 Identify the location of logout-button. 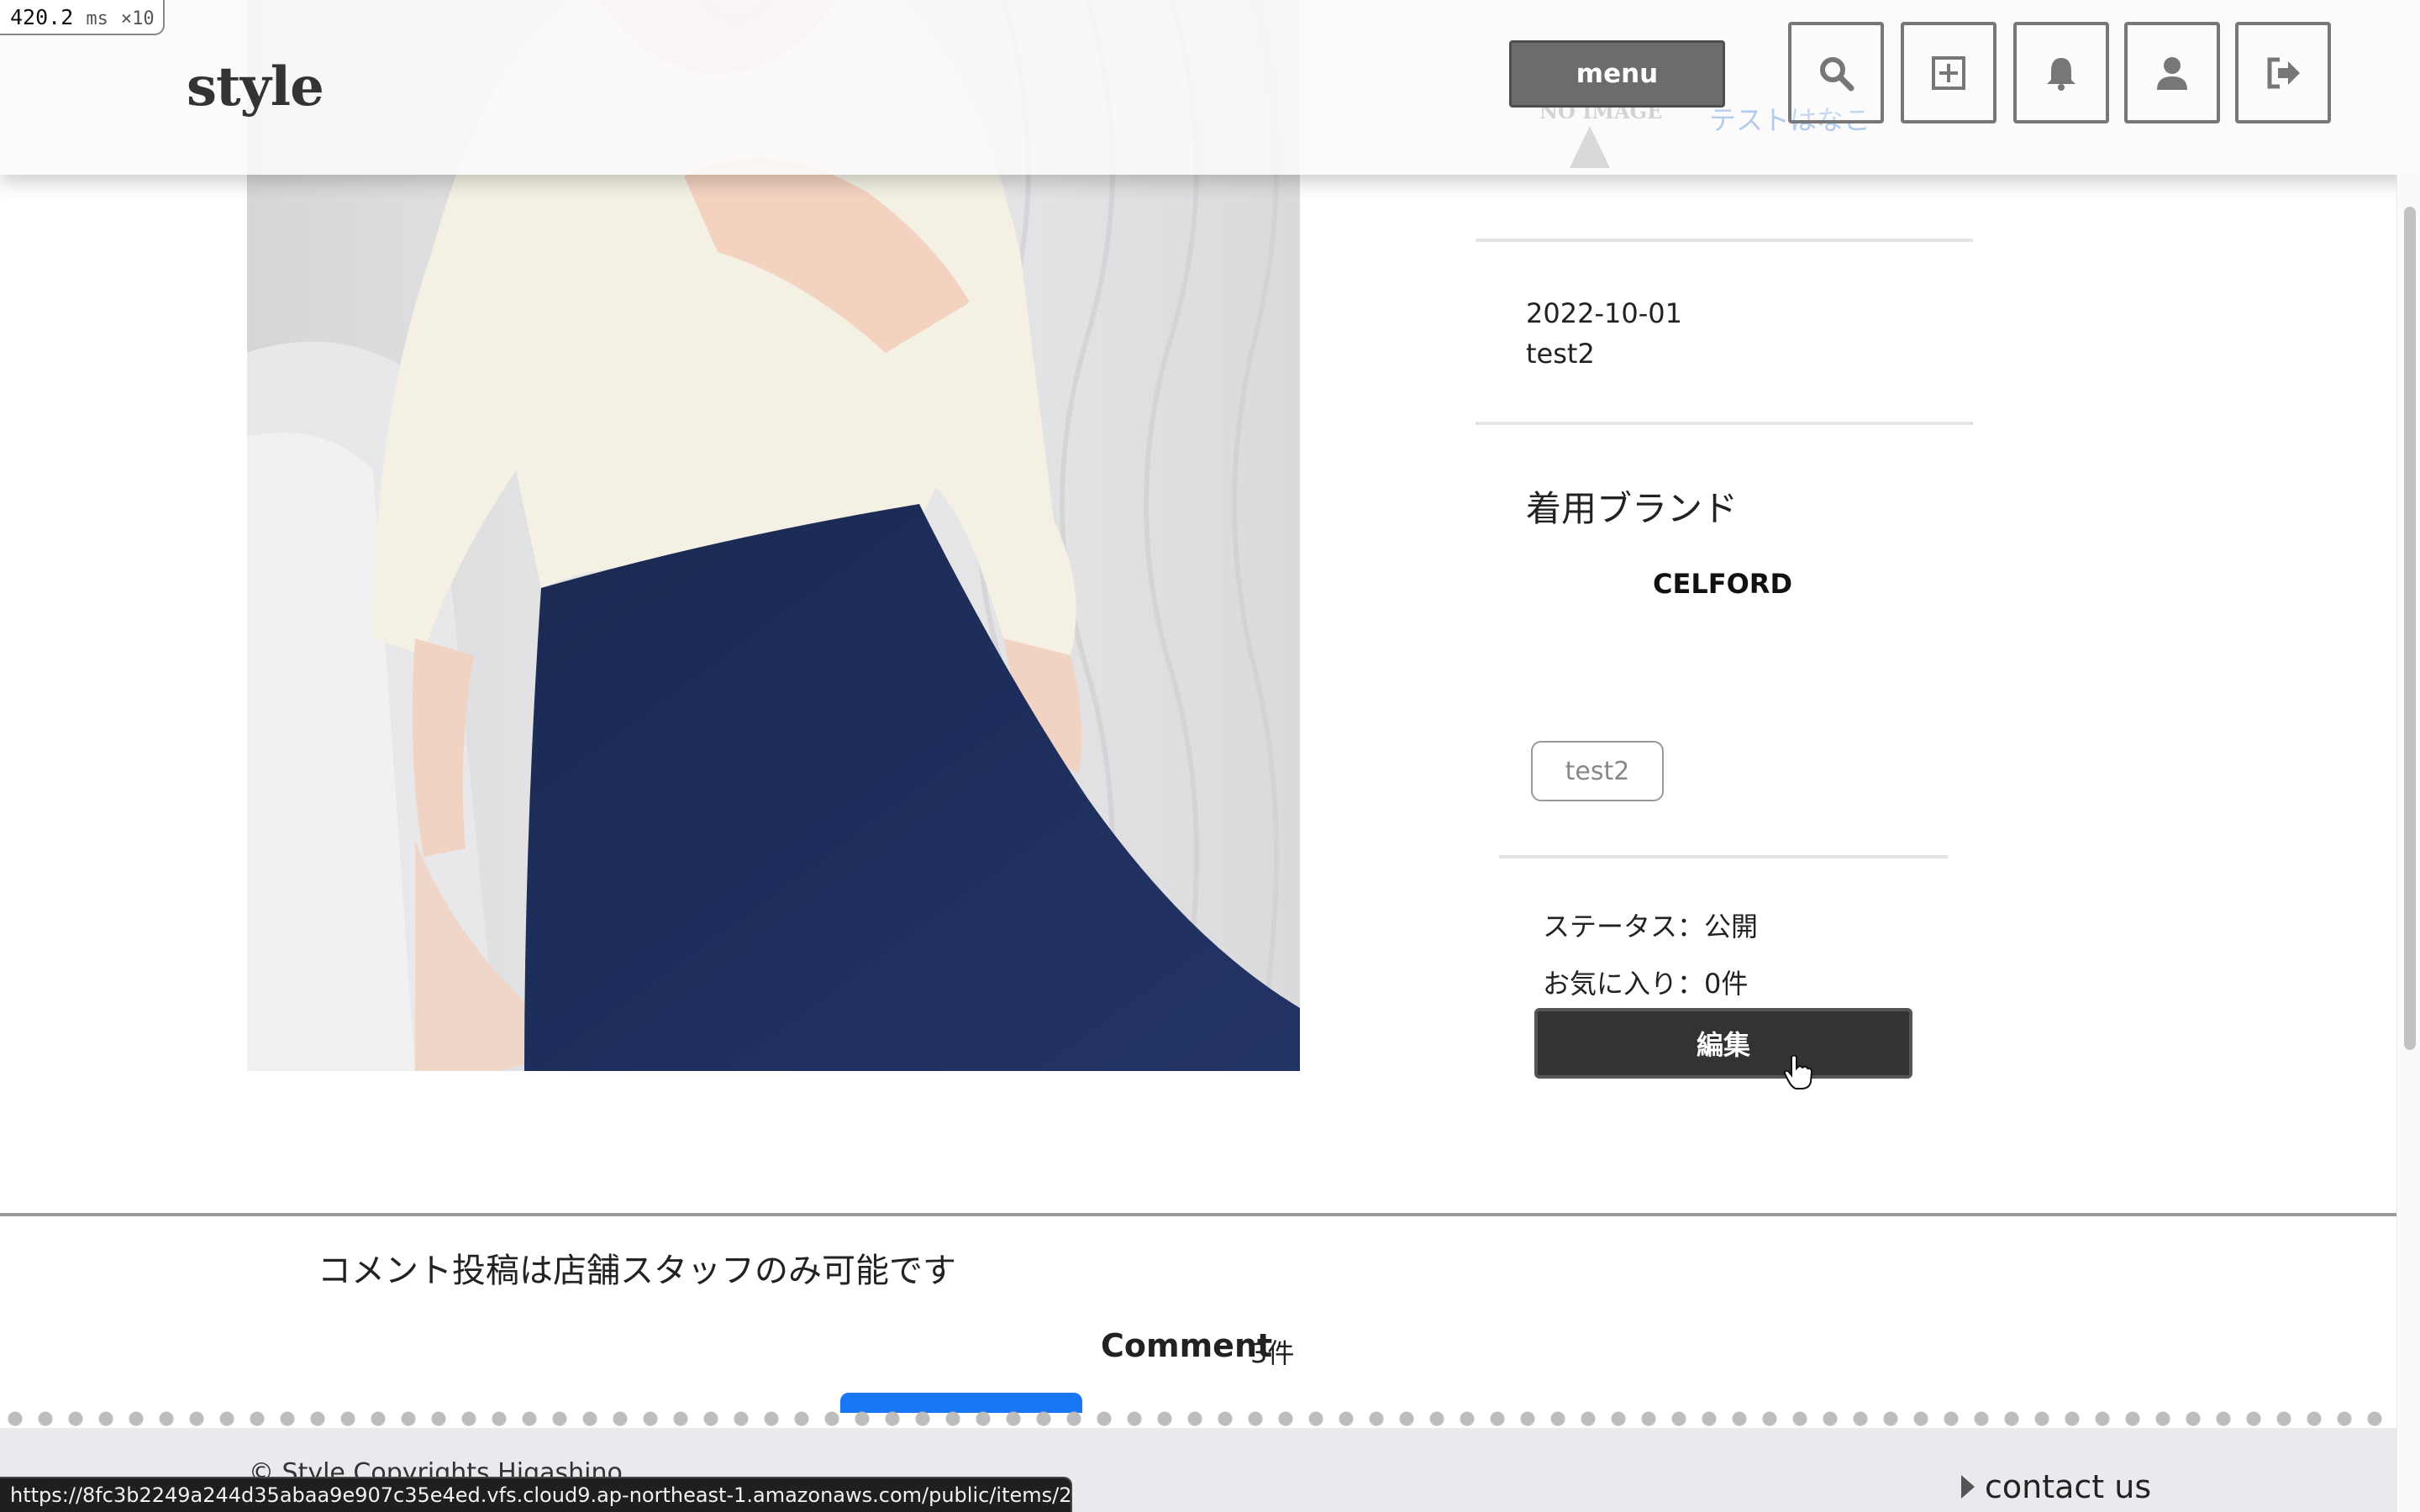
(2283, 72).